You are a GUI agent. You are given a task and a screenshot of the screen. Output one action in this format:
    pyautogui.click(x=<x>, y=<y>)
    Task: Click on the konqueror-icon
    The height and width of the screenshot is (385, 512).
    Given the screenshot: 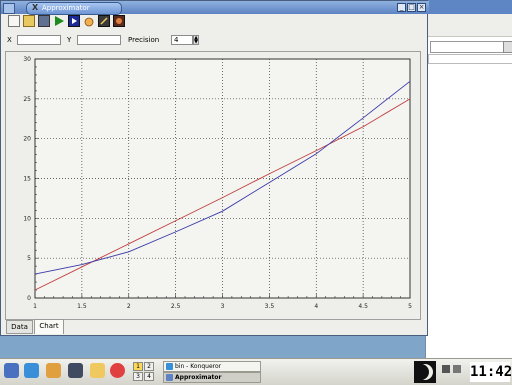 What is the action you would take?
    pyautogui.click(x=31, y=370)
    